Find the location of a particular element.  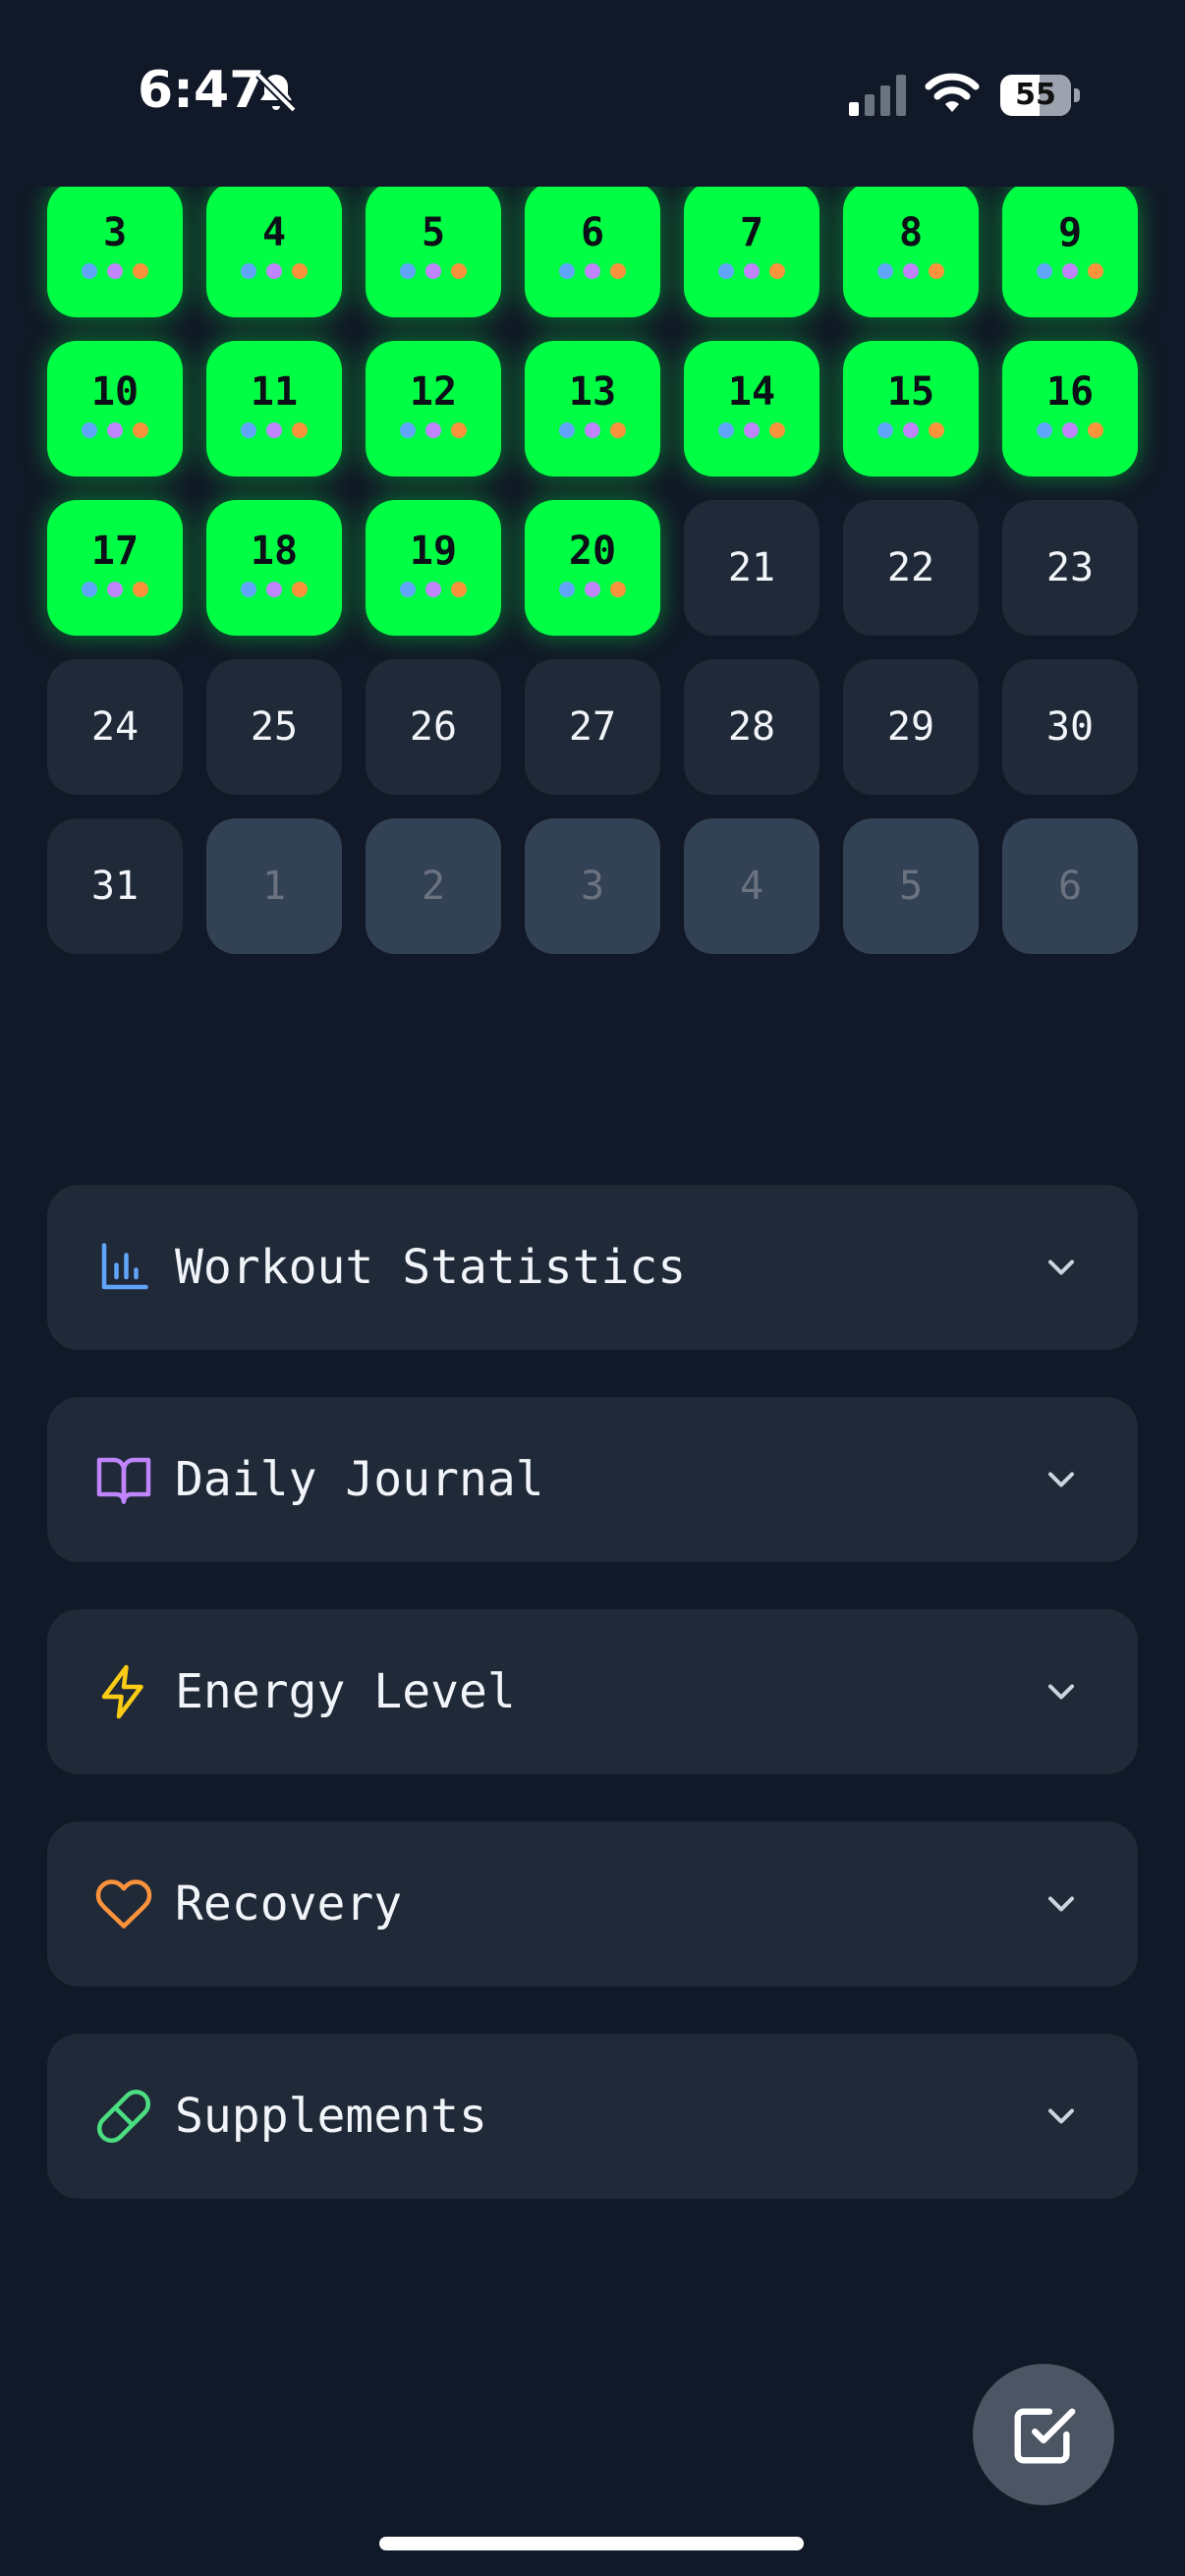

calendar-week-row: 31 1 2 3 4 5 6 is located at coordinates (592, 886).